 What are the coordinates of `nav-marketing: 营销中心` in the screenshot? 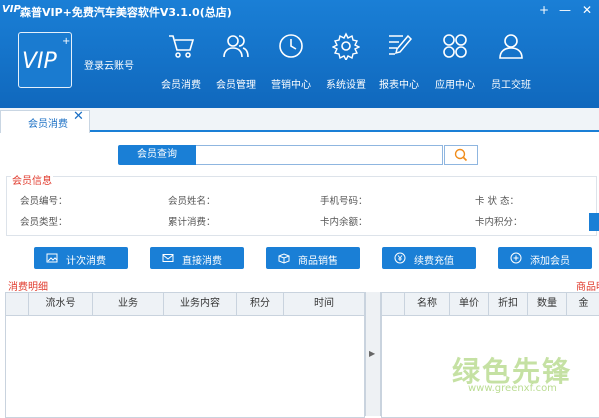 It's located at (291, 62).